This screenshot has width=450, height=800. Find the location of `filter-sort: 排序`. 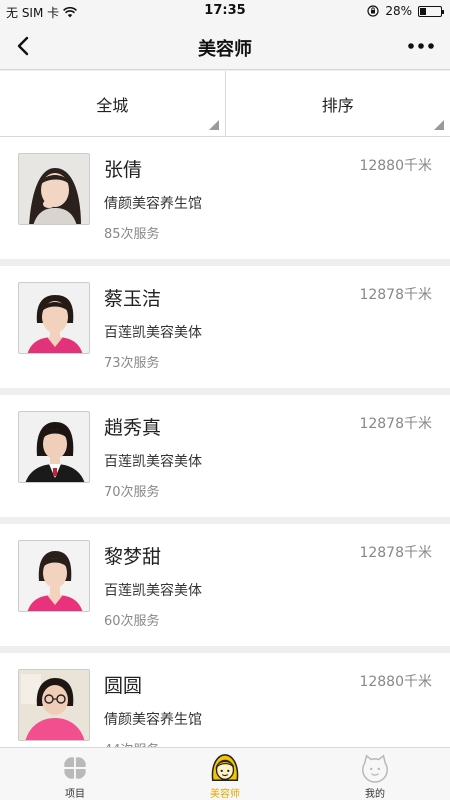

filter-sort: 排序 is located at coordinates (337, 103).